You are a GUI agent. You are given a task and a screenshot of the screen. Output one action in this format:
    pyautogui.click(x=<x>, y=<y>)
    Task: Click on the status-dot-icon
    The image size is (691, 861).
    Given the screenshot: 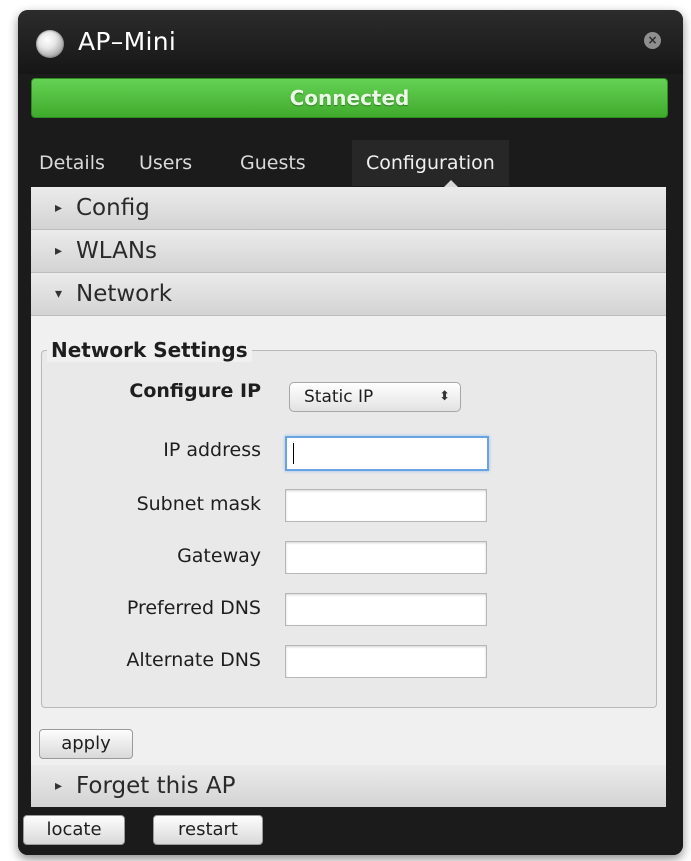 What is the action you would take?
    pyautogui.click(x=50, y=44)
    